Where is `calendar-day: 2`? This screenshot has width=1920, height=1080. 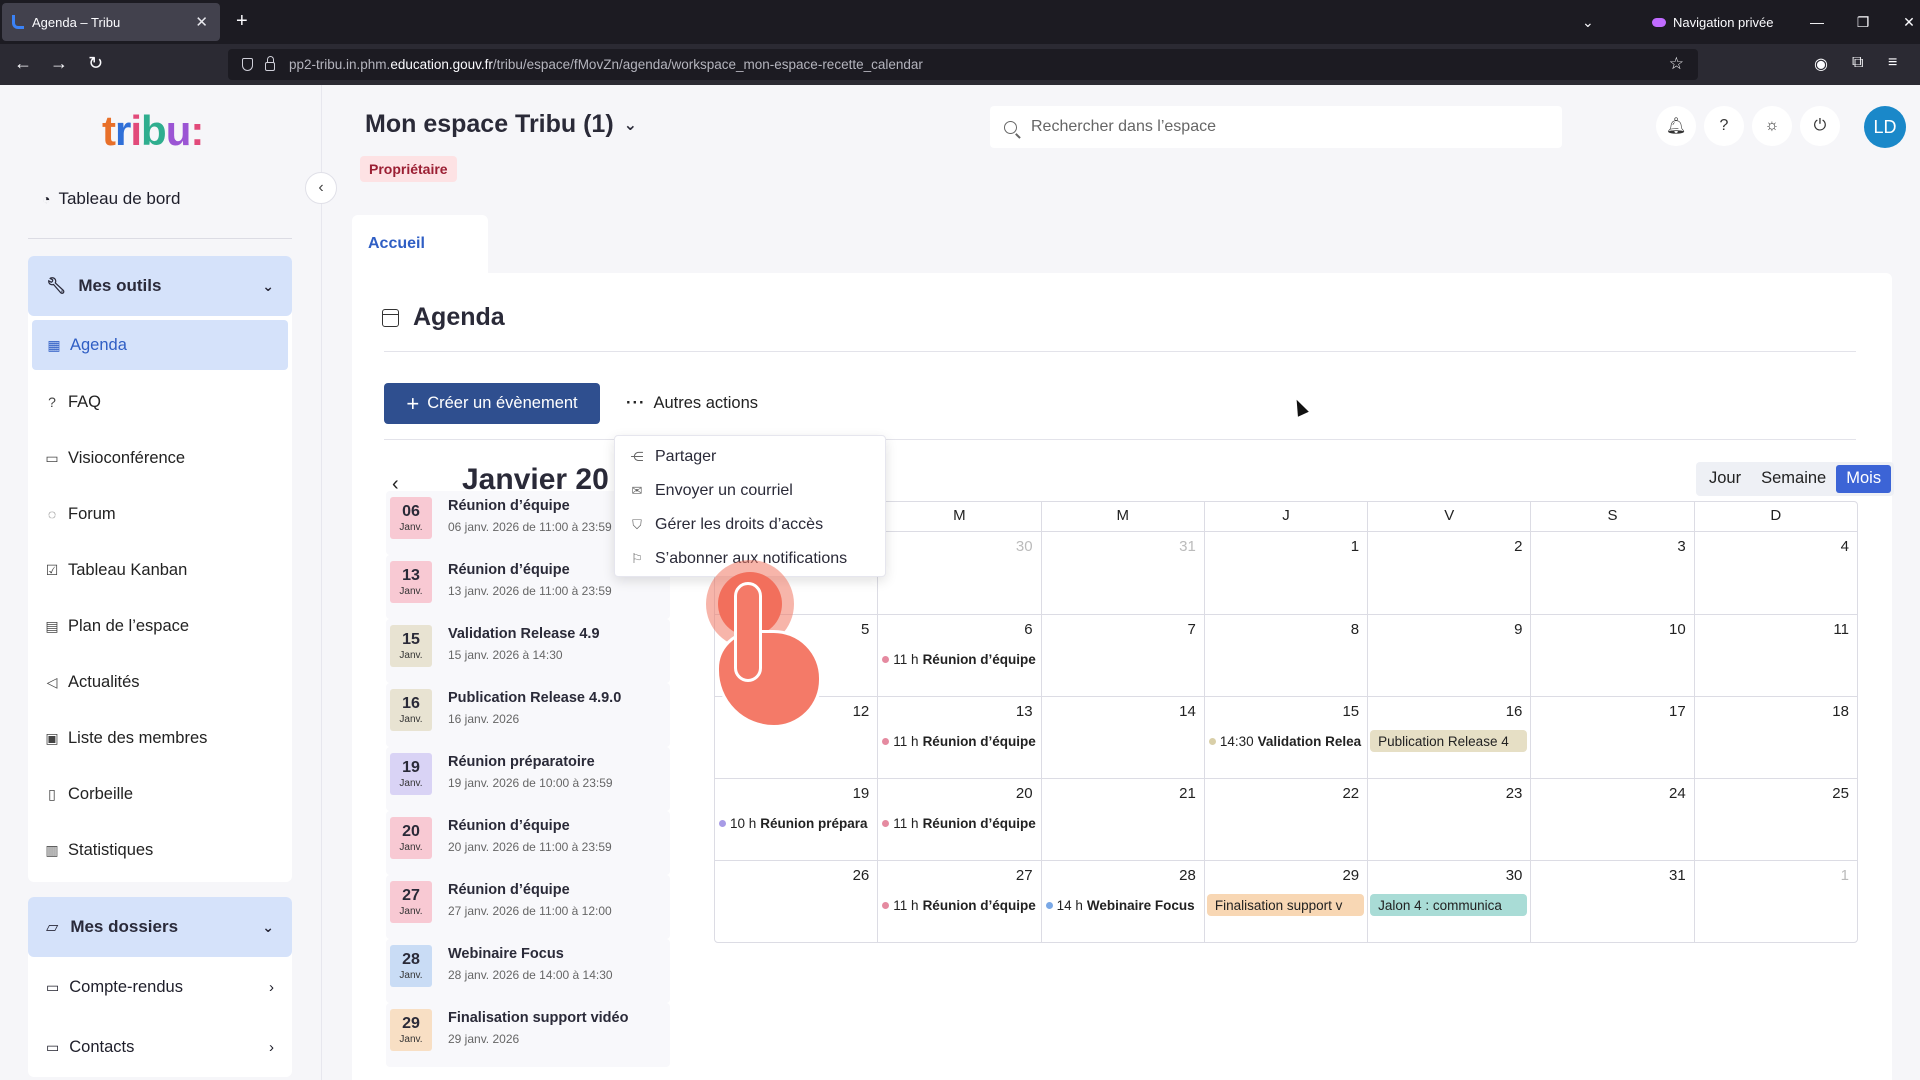
calendar-day: 2 is located at coordinates (1448, 573).